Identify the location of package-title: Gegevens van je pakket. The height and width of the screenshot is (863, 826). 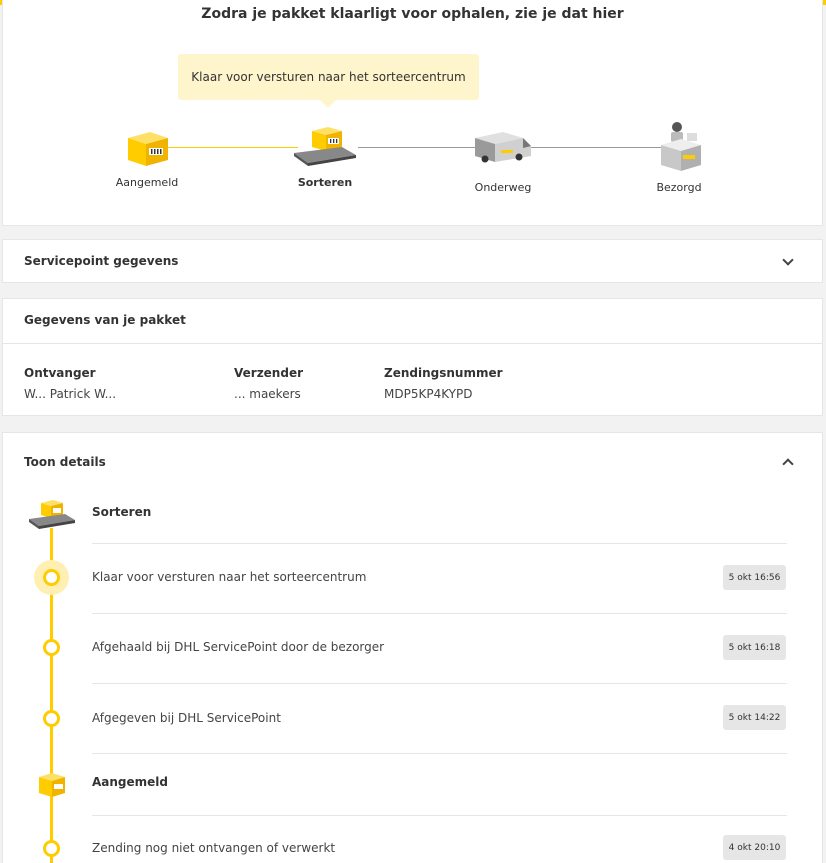
(105, 320).